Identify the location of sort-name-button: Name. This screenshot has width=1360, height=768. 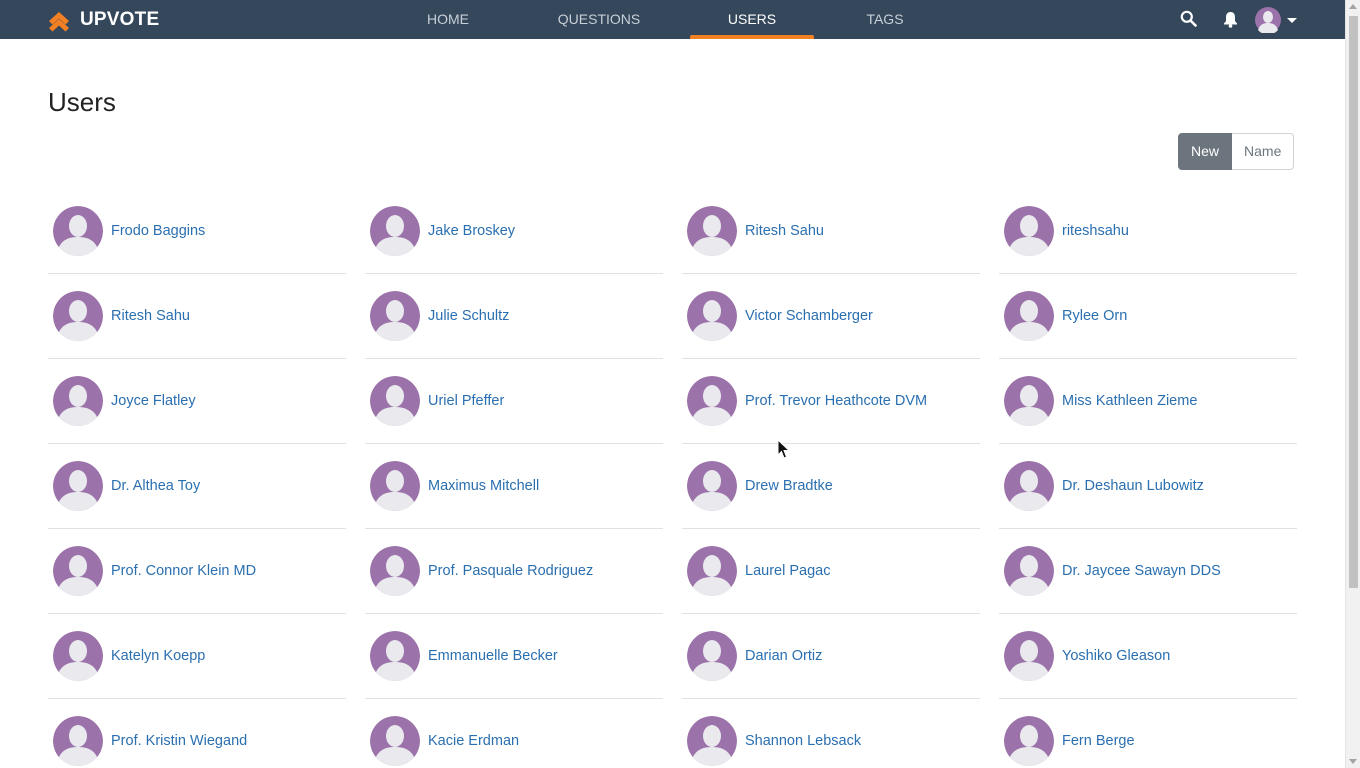
(1263, 151).